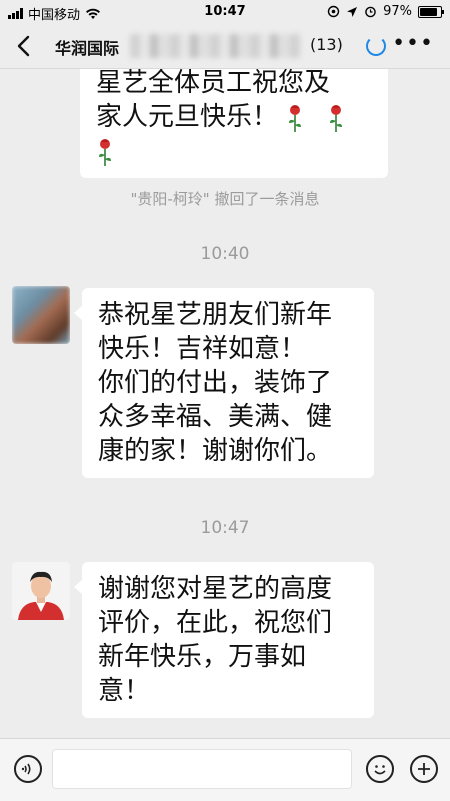 This screenshot has height=801, width=450. What do you see at coordinates (224, 640) in the screenshot?
I see `message-bubble: 谢谢您对星艺的高度 评价，在此，祝您们 新年快乐，万事如 意！` at bounding box center [224, 640].